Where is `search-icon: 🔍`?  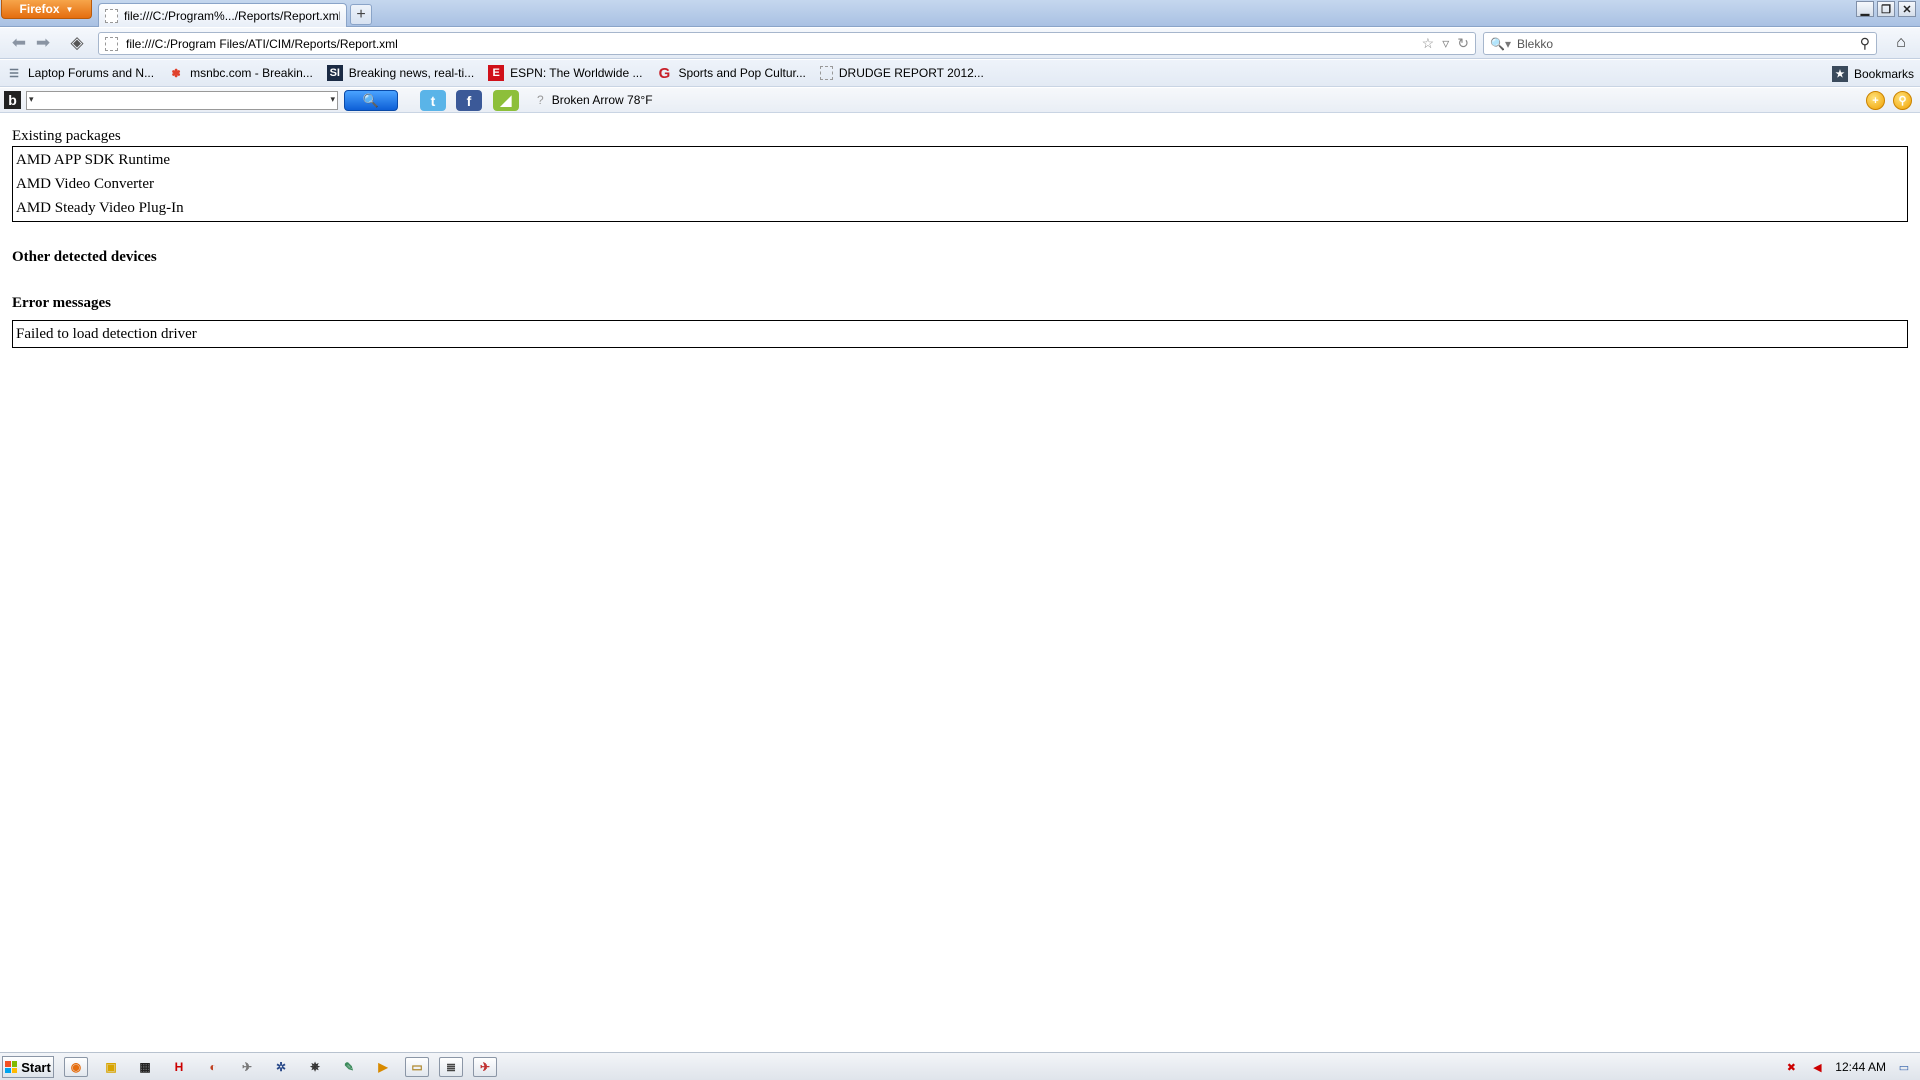 search-icon: 🔍 is located at coordinates (371, 100).